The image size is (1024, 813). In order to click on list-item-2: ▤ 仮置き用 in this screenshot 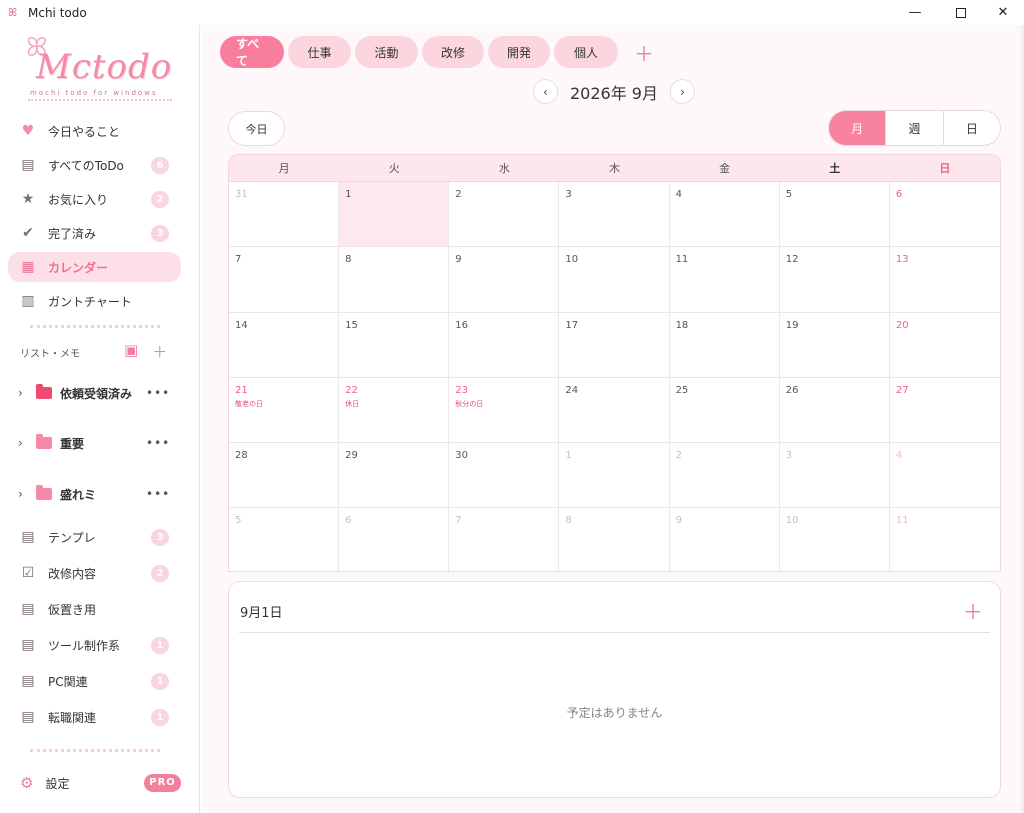, I will do `click(94, 609)`.